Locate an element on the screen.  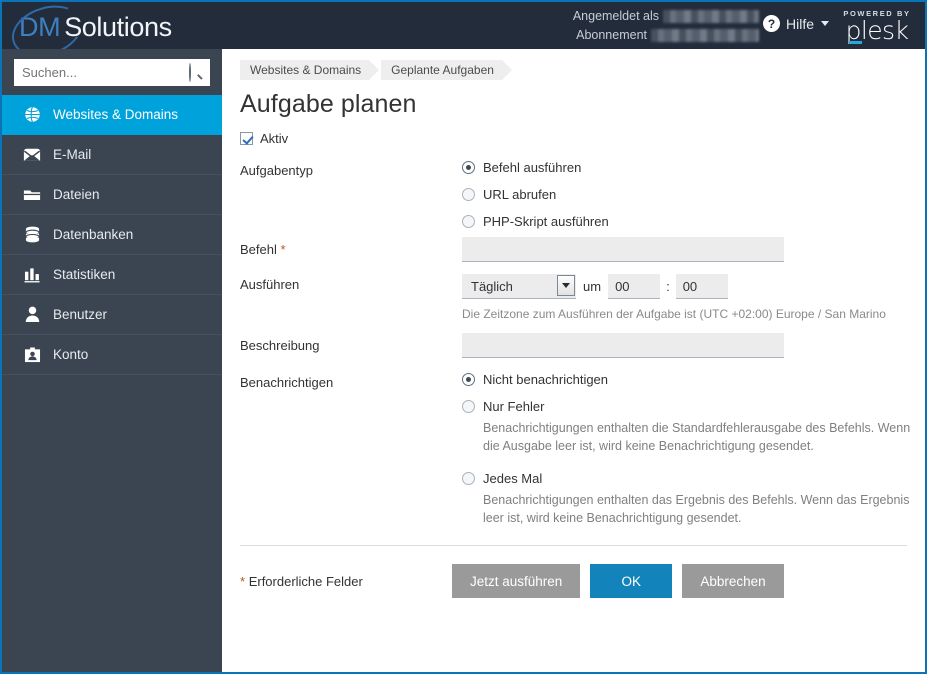
required-fields-note: * Erforderliche Felder is located at coordinates (346, 581).